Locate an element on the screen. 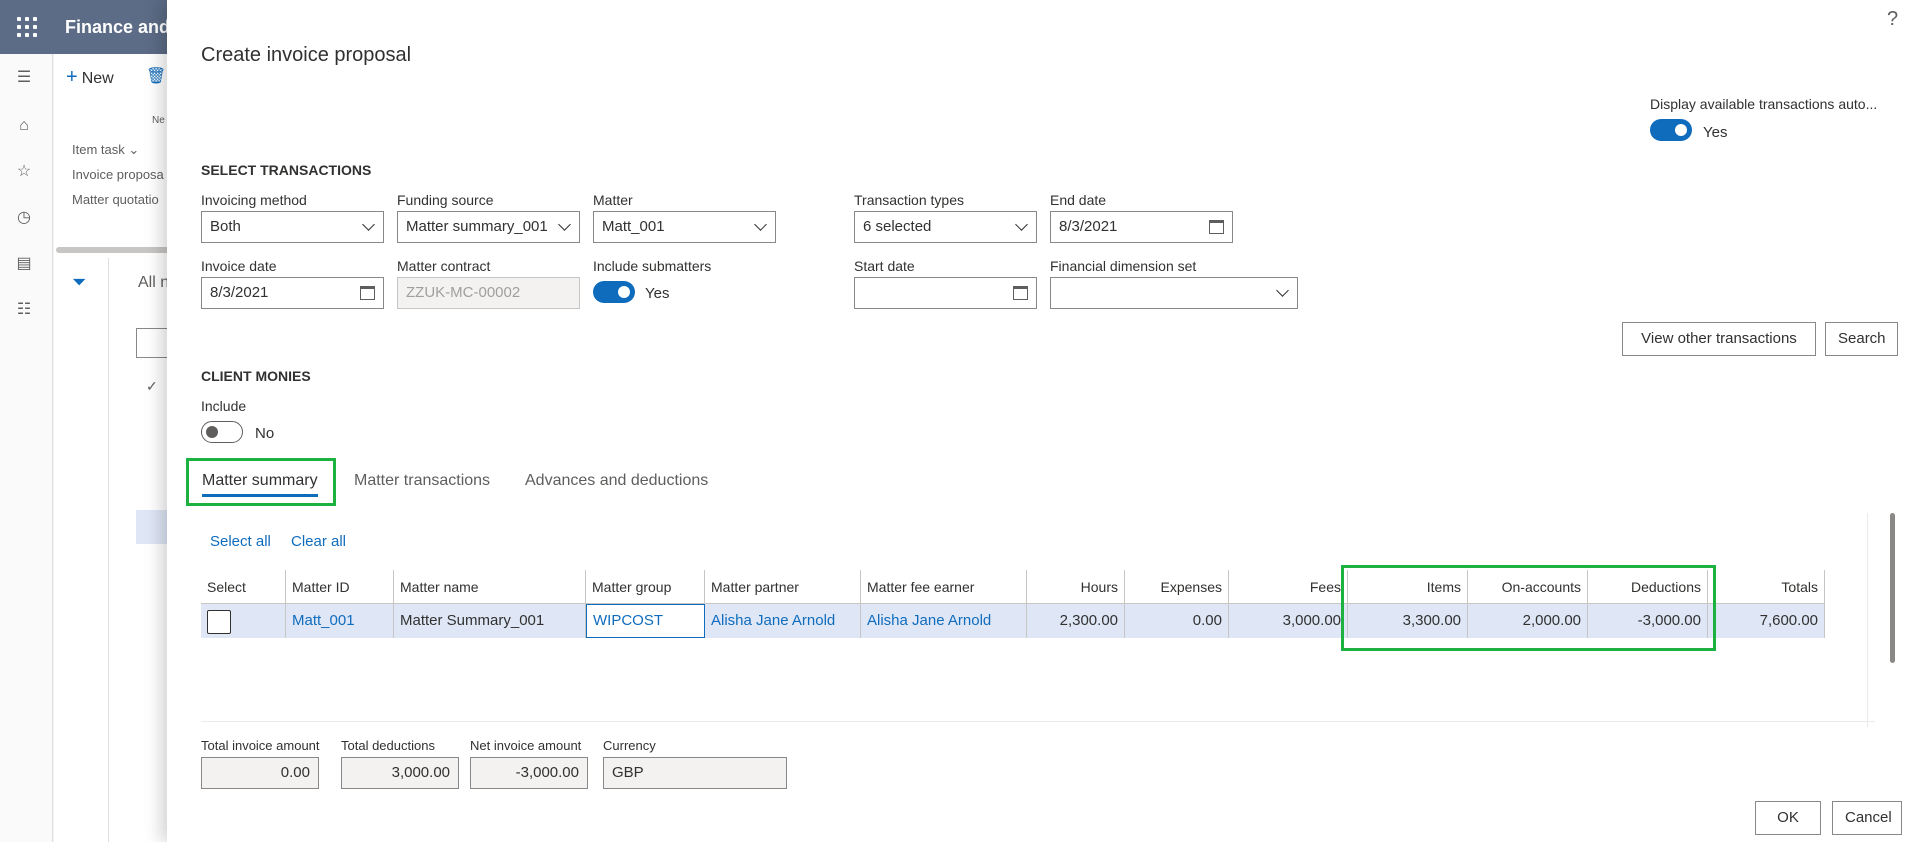 The image size is (1918, 842). grid-scrollbar is located at coordinates (1892, 588).